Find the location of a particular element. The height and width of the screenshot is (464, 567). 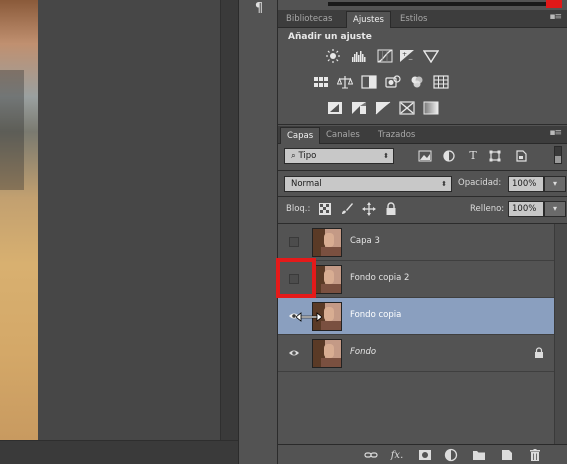

visibility-toggle-empty is located at coordinates (294, 242).